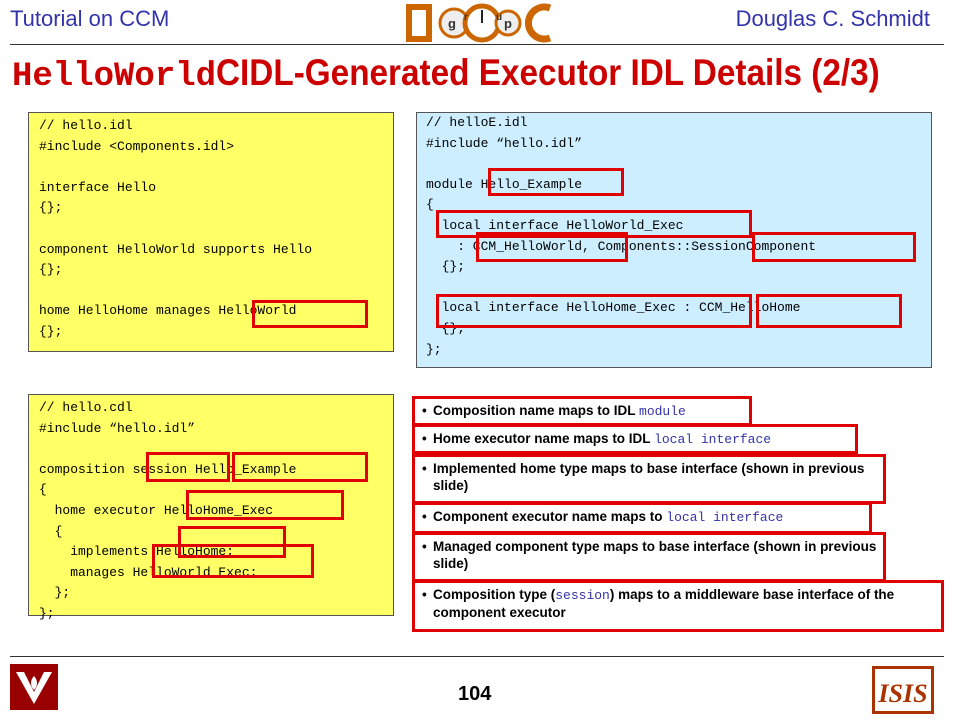 The height and width of the screenshot is (720, 960). I want to click on bullet-1-mono: module, so click(662, 411).